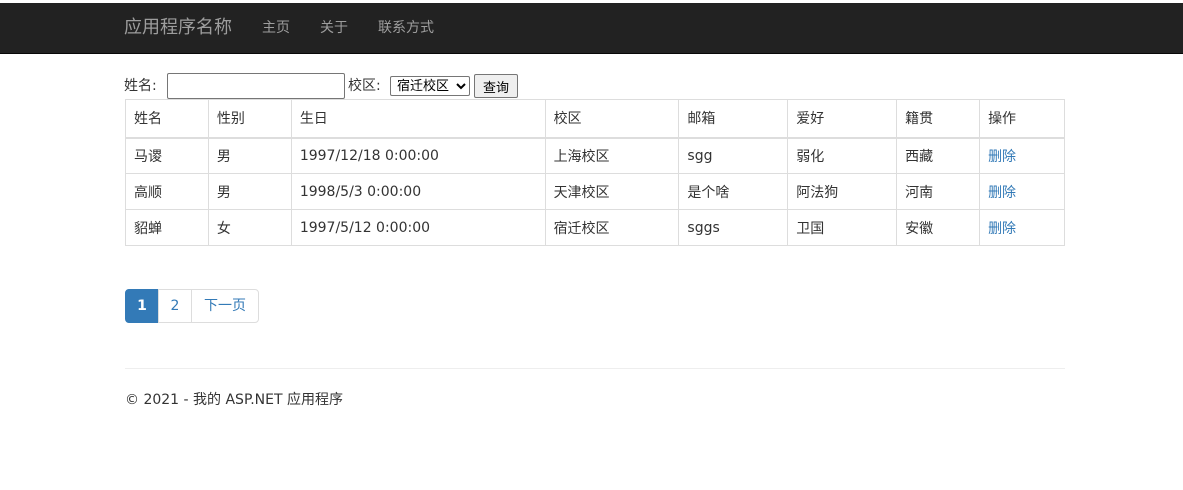 This screenshot has width=1183, height=490. I want to click on top-navbar: 应用程序名称 主页 关于 联系方式, so click(591, 28).